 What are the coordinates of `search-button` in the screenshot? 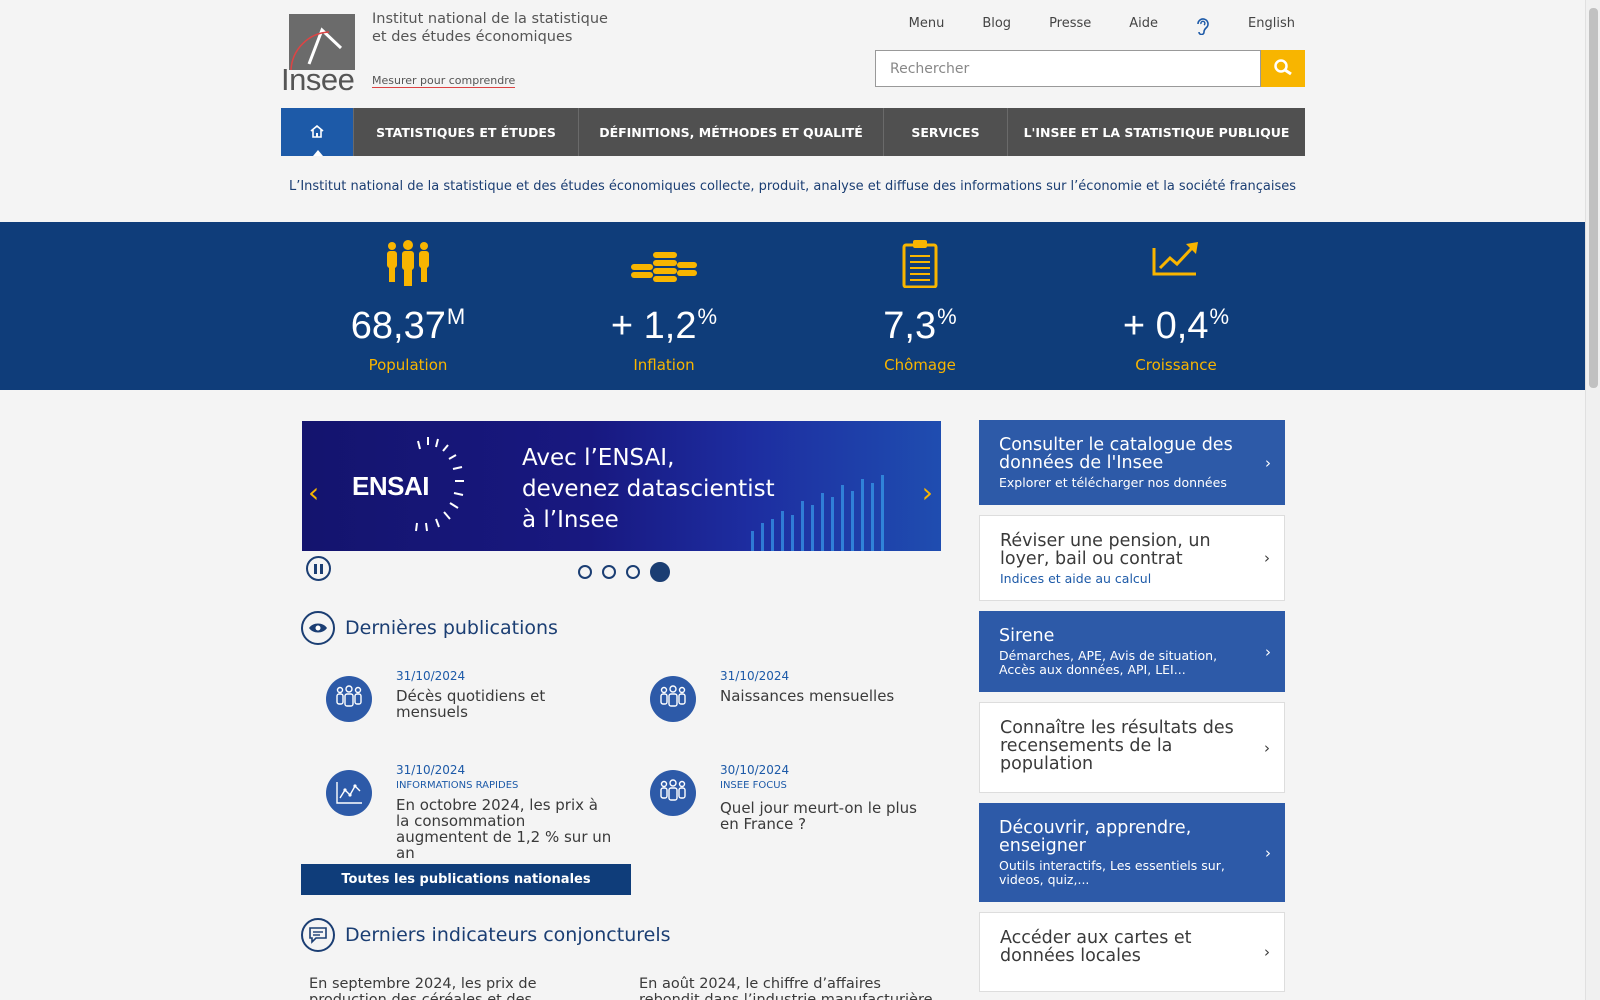 It's located at (1283, 68).